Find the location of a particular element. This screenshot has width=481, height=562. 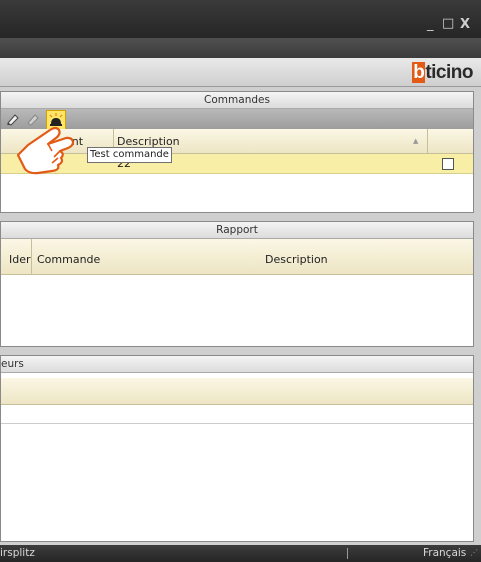

minimize-button: _ is located at coordinates (430, 25).